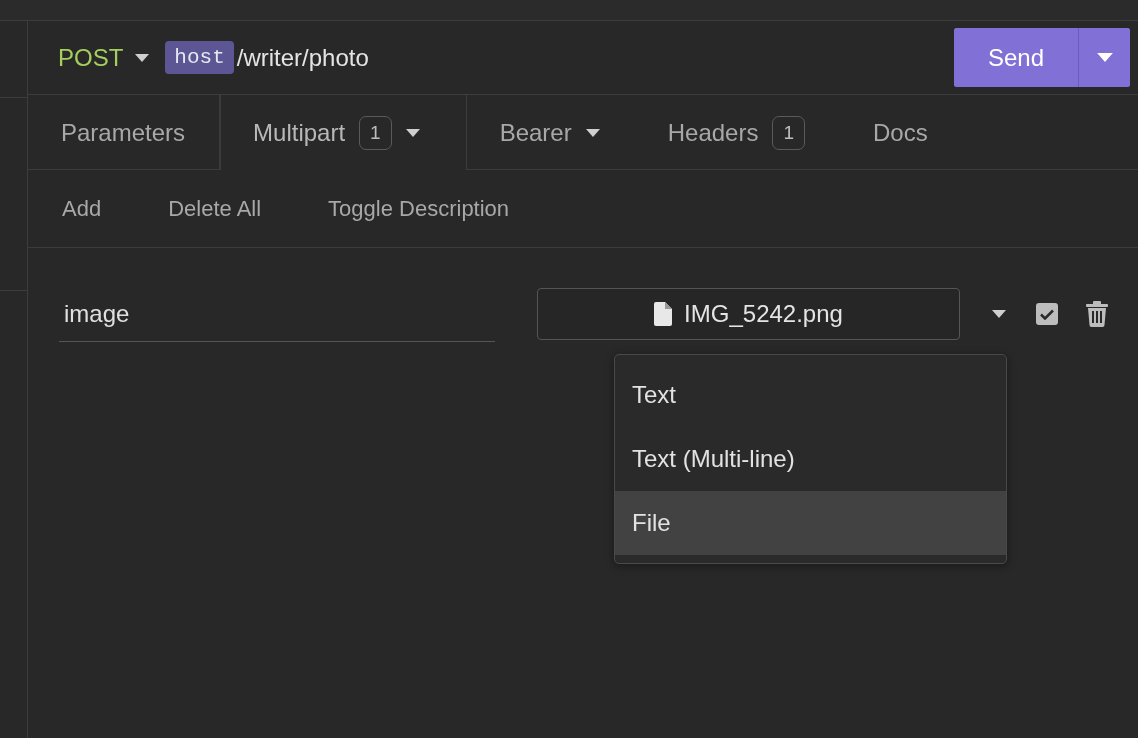  I want to click on host-variable-tag: host, so click(199, 57).